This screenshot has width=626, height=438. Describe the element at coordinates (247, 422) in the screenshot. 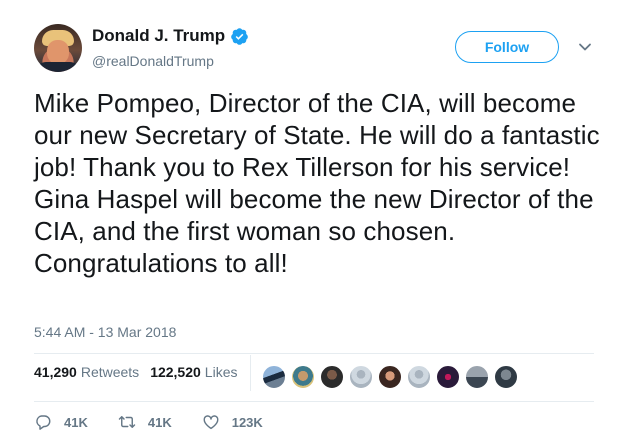

I see `like-count: 123K` at that location.